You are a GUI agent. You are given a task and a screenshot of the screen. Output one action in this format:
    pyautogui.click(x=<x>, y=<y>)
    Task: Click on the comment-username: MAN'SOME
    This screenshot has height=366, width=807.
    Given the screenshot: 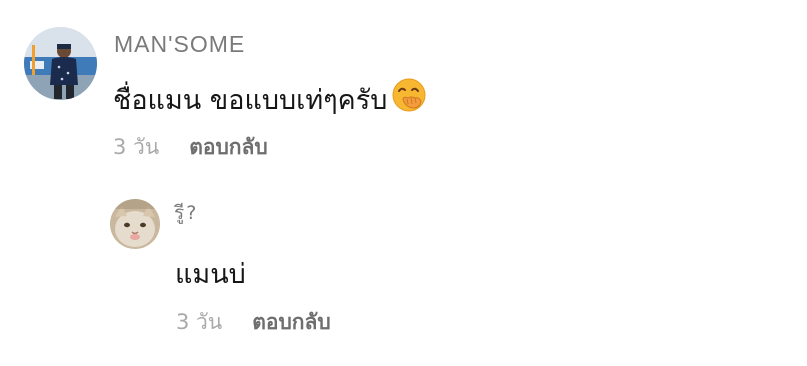 What is the action you would take?
    pyautogui.click(x=179, y=44)
    